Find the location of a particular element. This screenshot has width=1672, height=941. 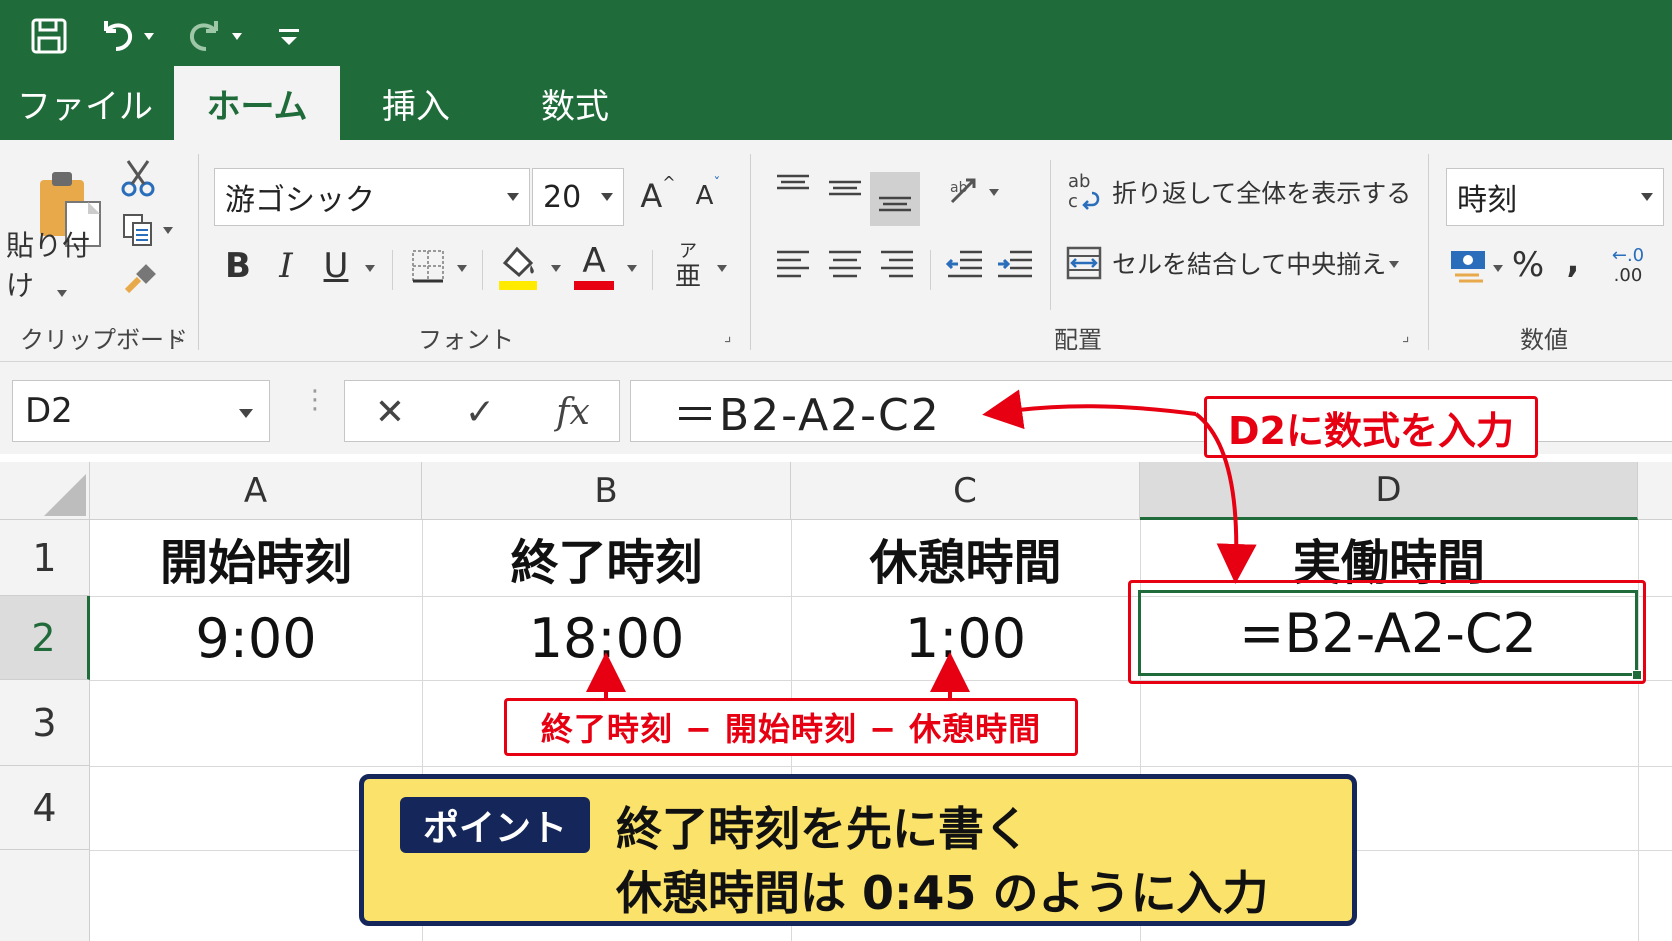

point-line-1: 終了時刻を先に書く is located at coordinates (823, 829).